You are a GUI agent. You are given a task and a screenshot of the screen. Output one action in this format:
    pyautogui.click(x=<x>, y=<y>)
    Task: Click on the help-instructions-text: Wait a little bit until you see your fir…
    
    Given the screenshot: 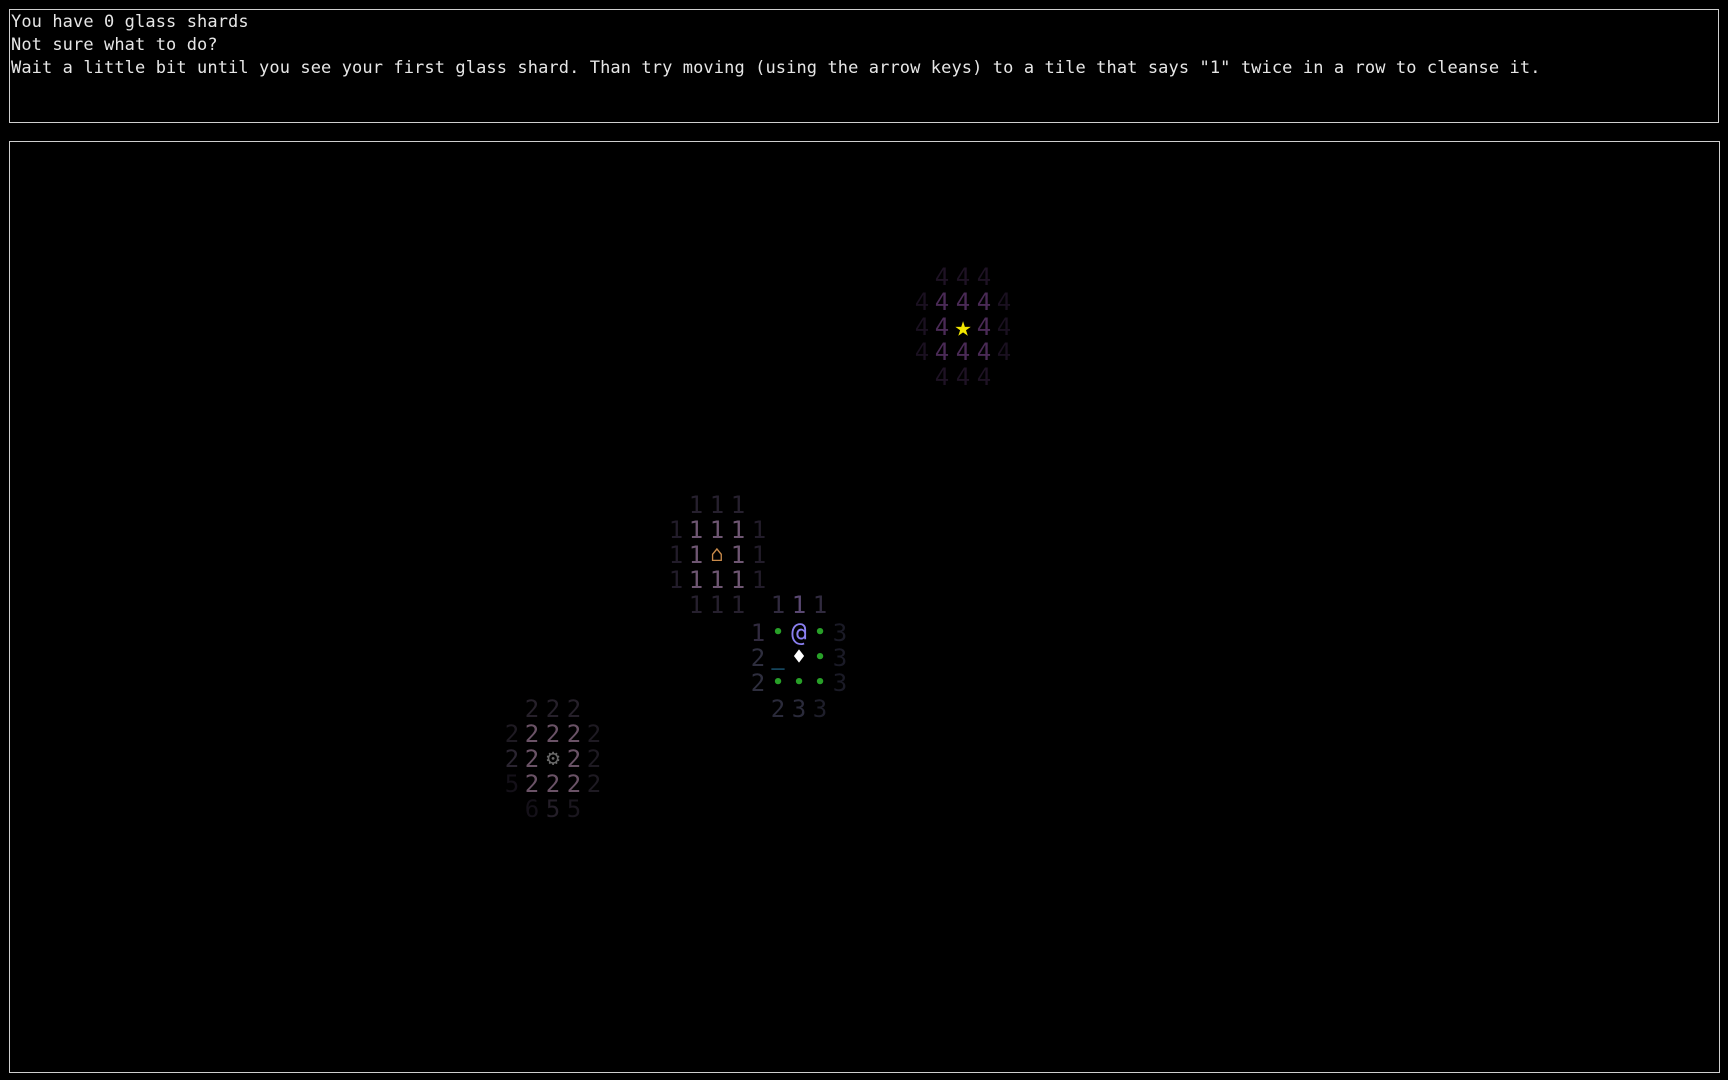 What is the action you would take?
    pyautogui.click(x=776, y=68)
    